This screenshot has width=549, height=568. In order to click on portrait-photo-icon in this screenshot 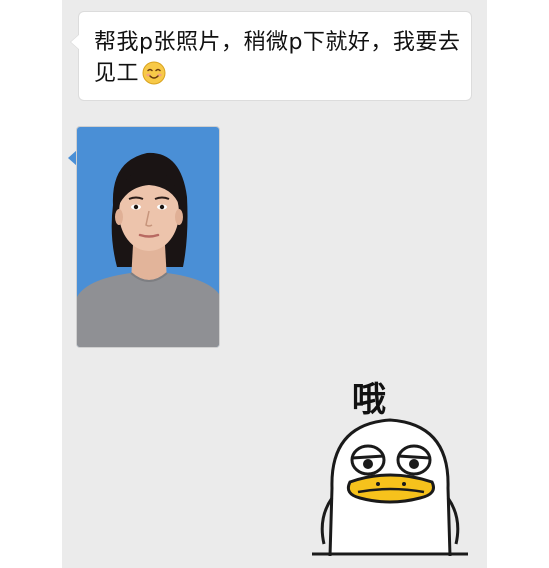, I will do `click(148, 237)`.